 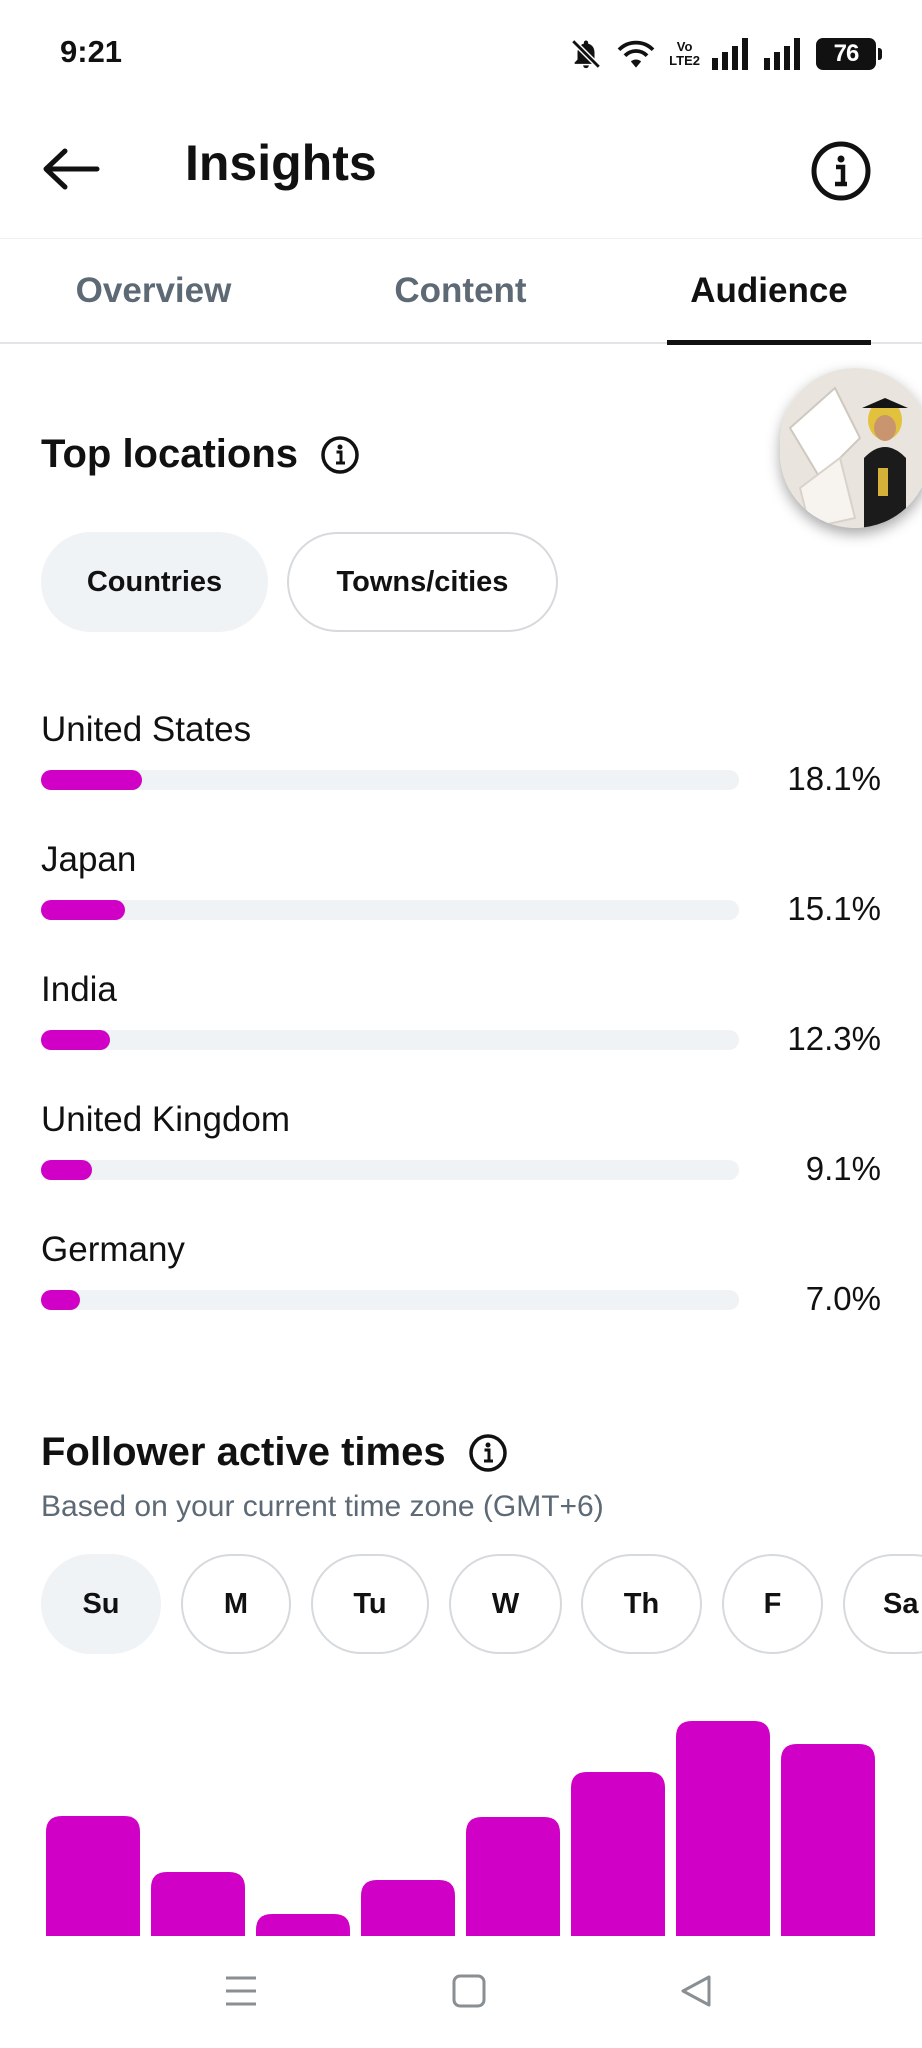 I want to click on home-square-icon, so click(x=469, y=1991).